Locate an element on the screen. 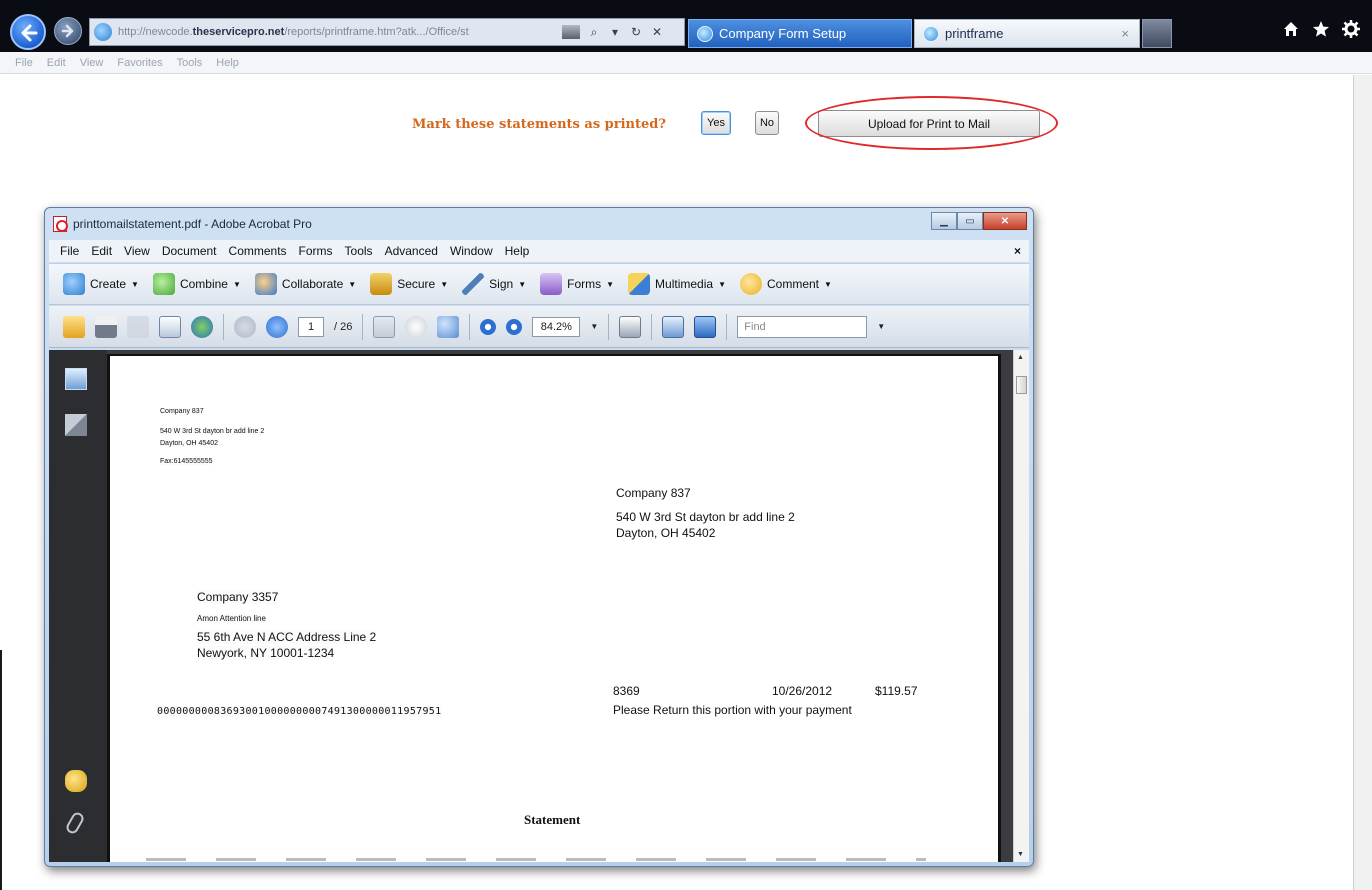 The height and width of the screenshot is (890, 1372). open-folder-icon is located at coordinates (74, 326).